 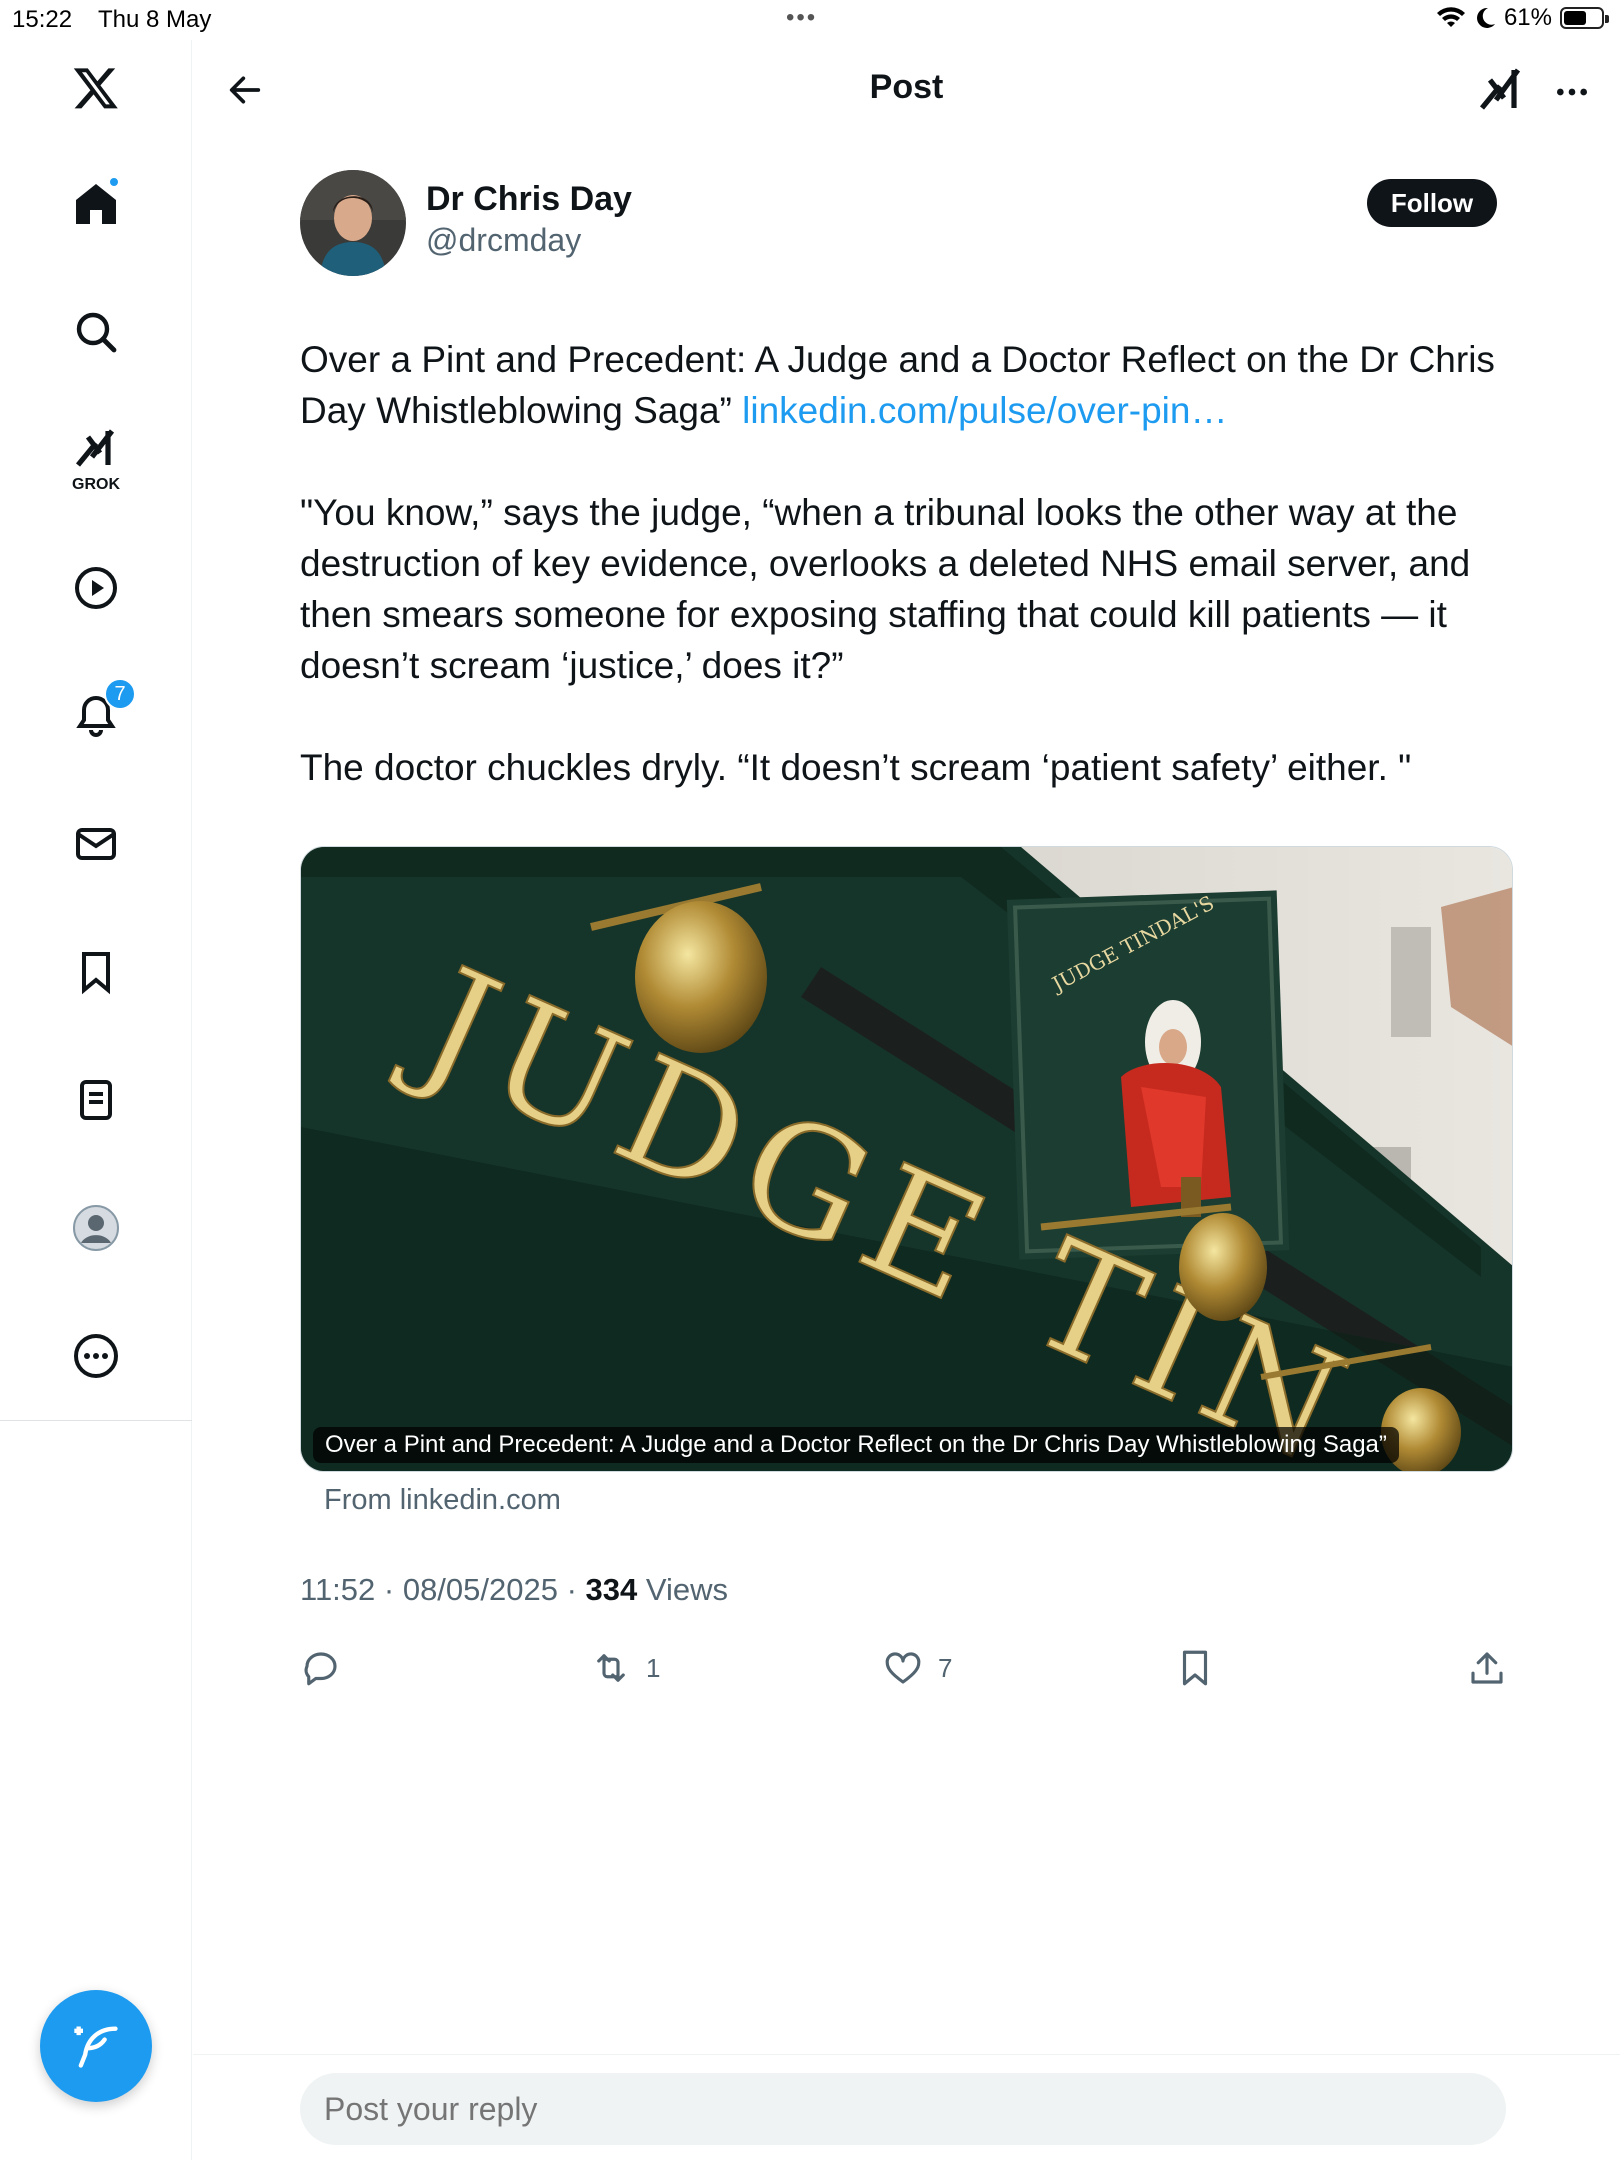 What do you see at coordinates (900, 225) in the screenshot?
I see `post-author: Dr Chris Day @drcmday Follow` at bounding box center [900, 225].